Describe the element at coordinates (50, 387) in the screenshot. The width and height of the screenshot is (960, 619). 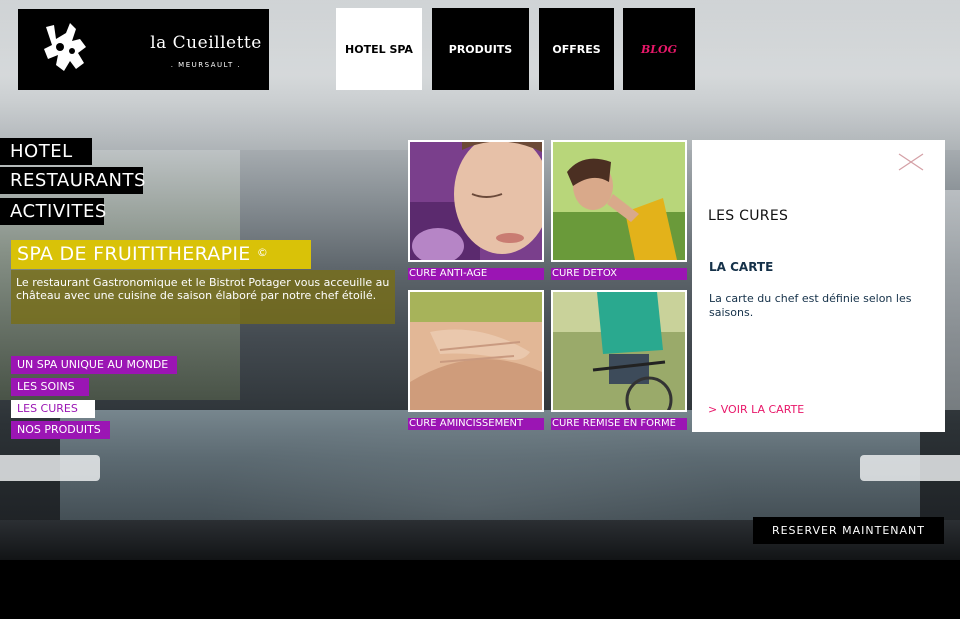
I see `subnav-les-soins: LES SOINS` at that location.